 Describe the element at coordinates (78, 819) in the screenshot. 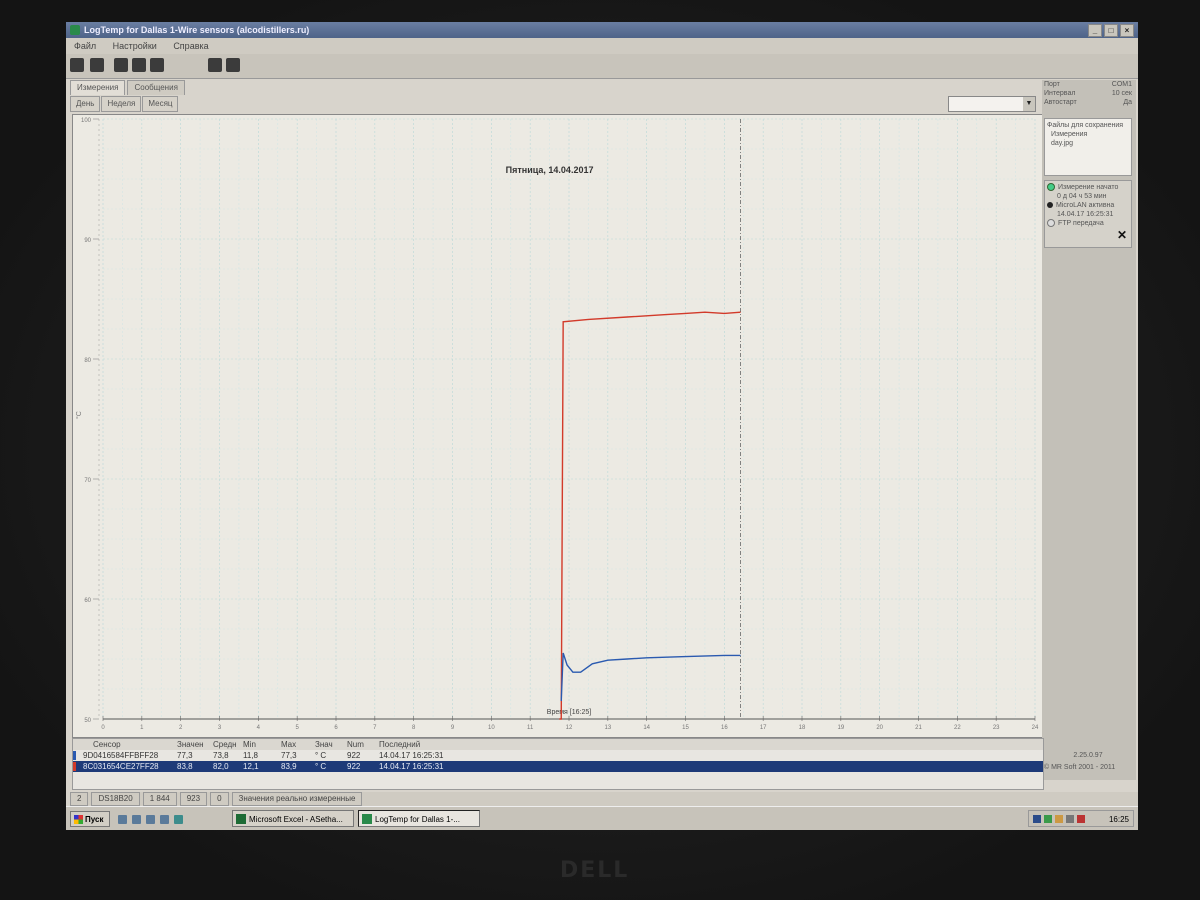

I see `windows-logo-icon` at that location.